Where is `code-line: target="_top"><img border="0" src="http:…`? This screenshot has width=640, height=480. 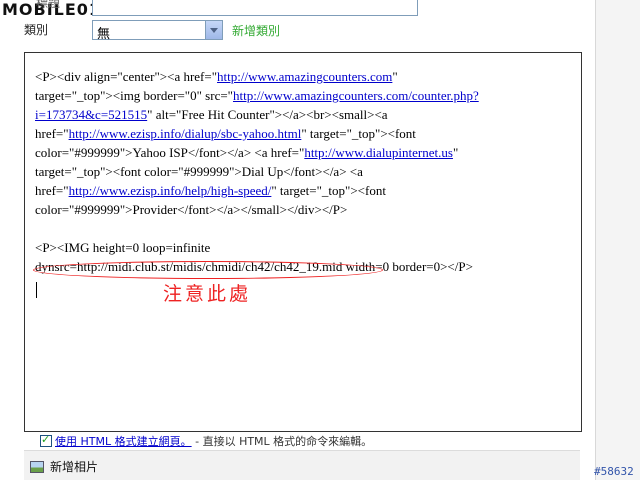 code-line: target="_top"><img border="0" src="http:… is located at coordinates (300, 95).